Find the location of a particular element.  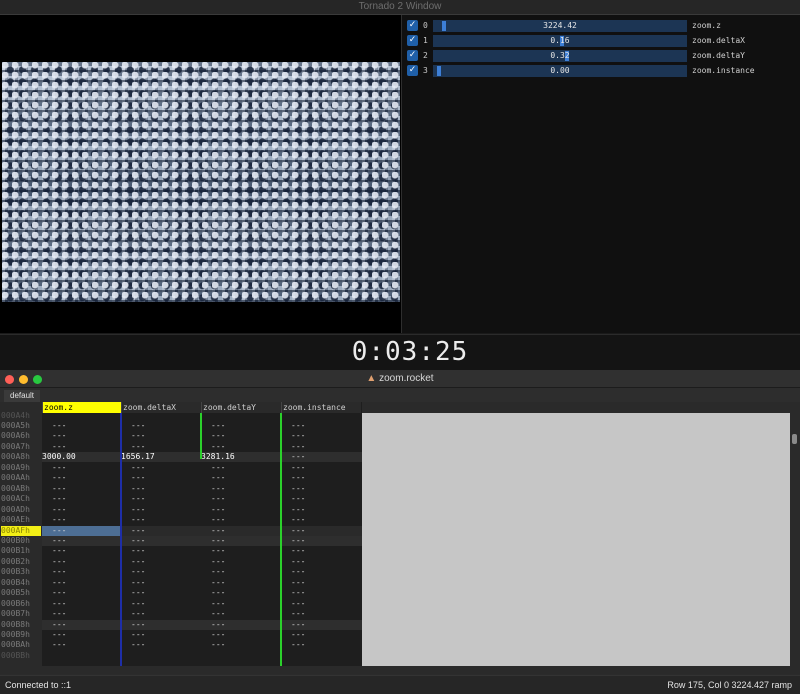

param-slider: 0.16 is located at coordinates (560, 41).